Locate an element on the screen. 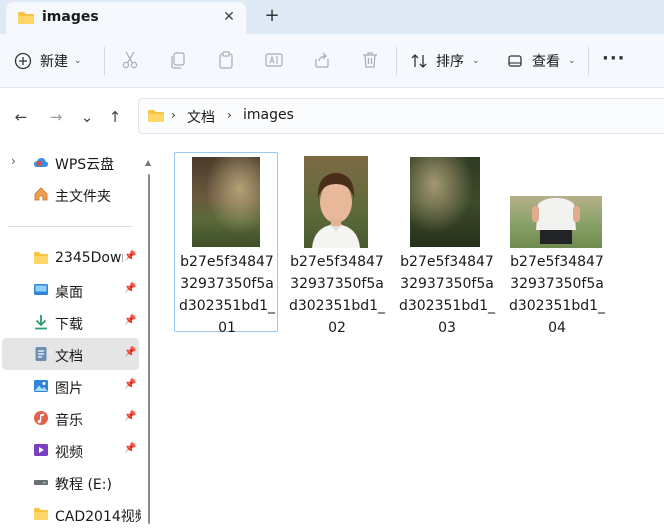  sort-button: 排序 ⌄ is located at coordinates (445, 61).